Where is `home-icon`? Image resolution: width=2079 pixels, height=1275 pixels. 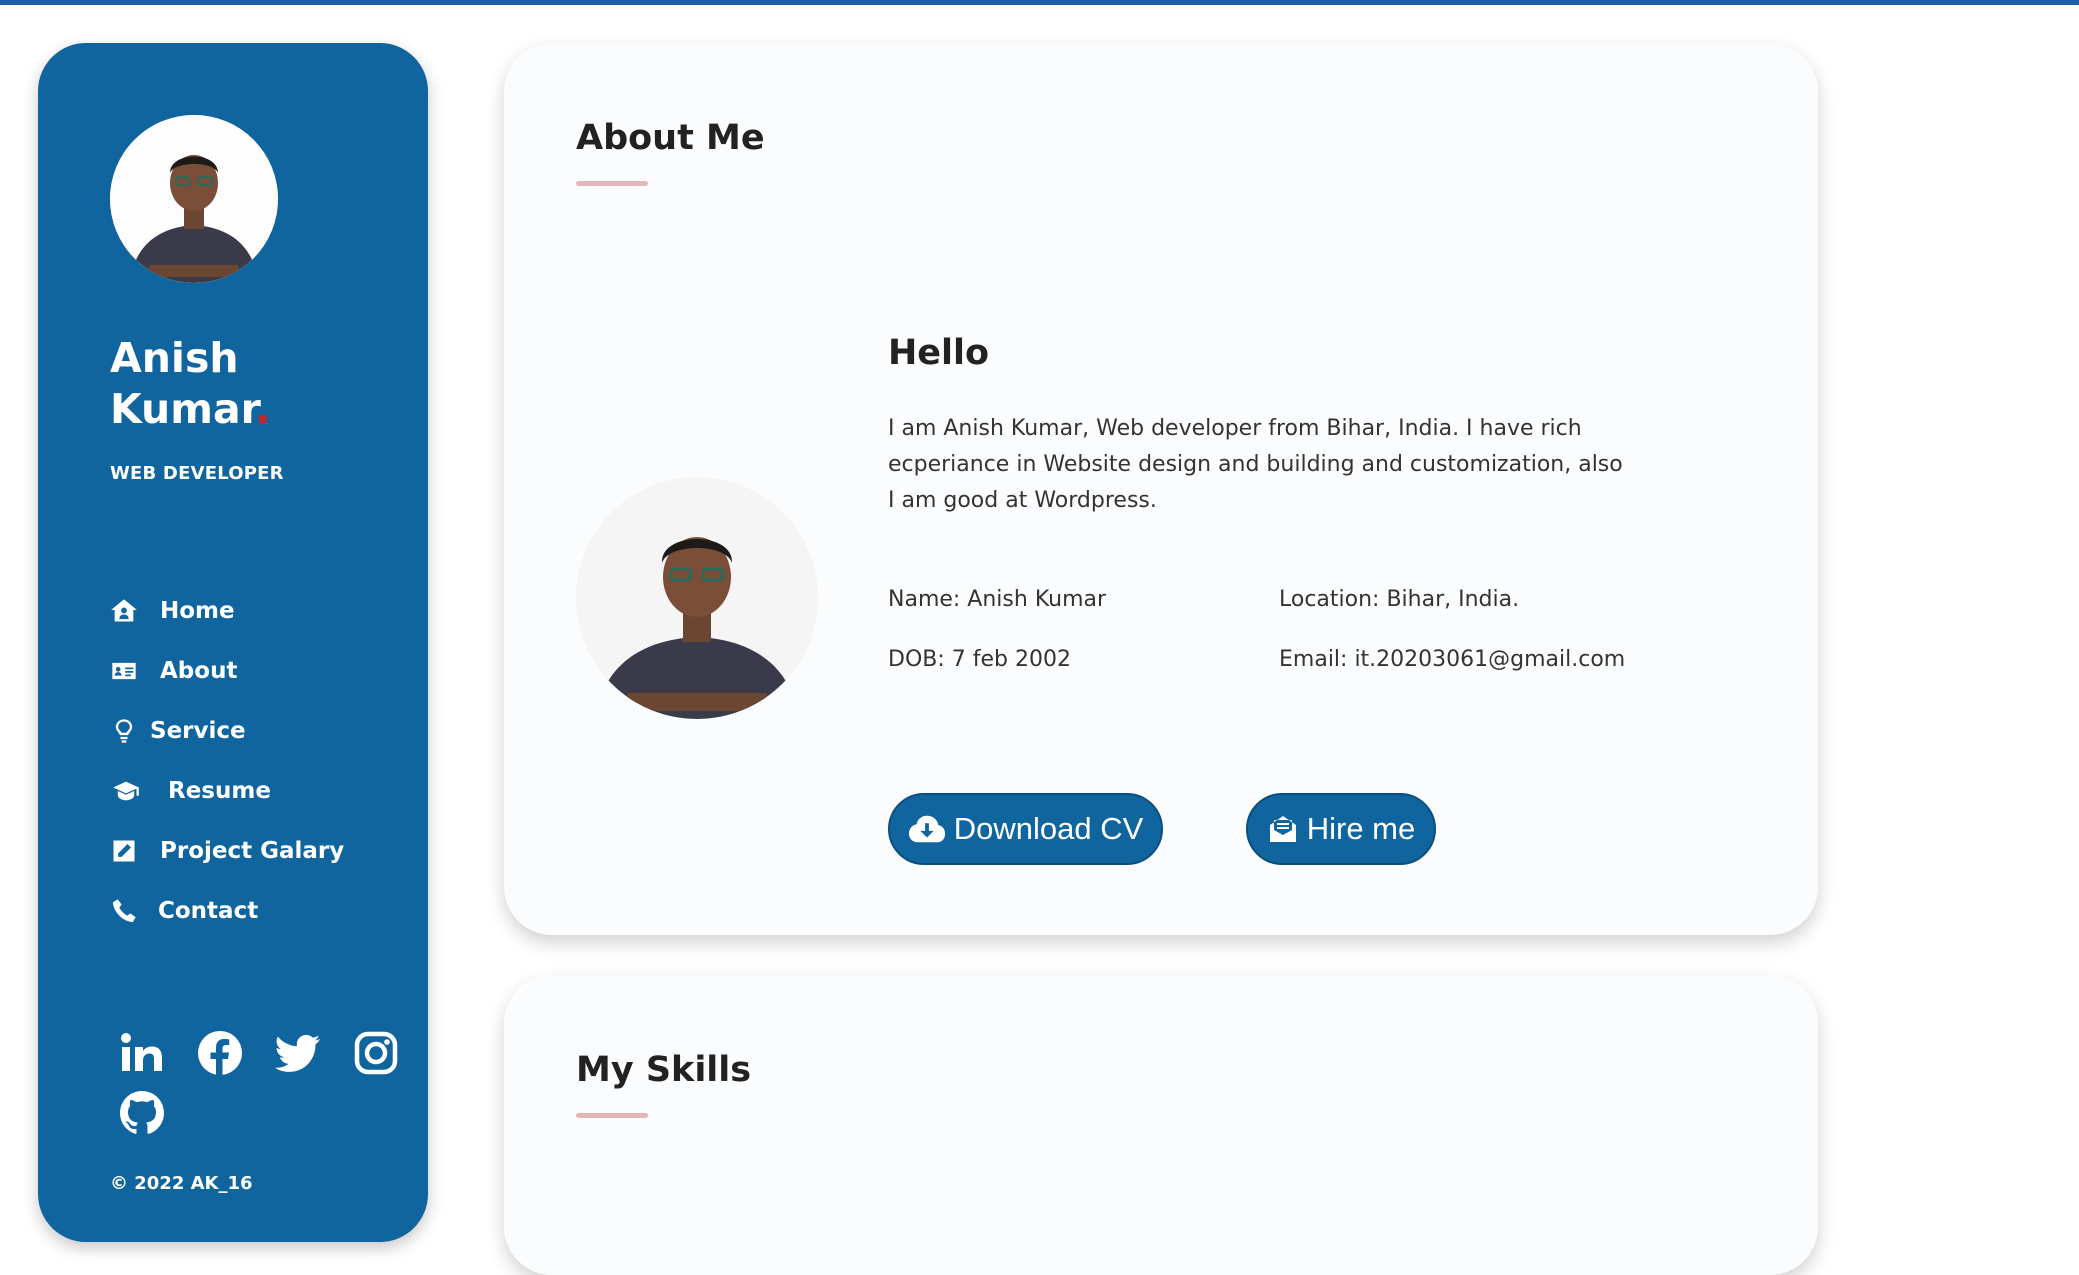 home-icon is located at coordinates (135, 611).